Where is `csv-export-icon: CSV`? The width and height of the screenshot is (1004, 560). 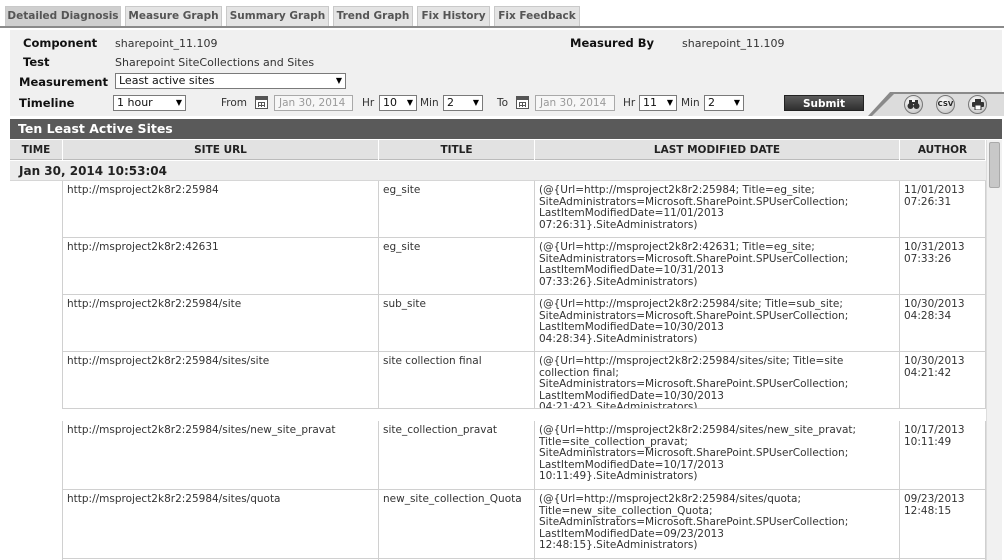 csv-export-icon: CSV is located at coordinates (945, 104).